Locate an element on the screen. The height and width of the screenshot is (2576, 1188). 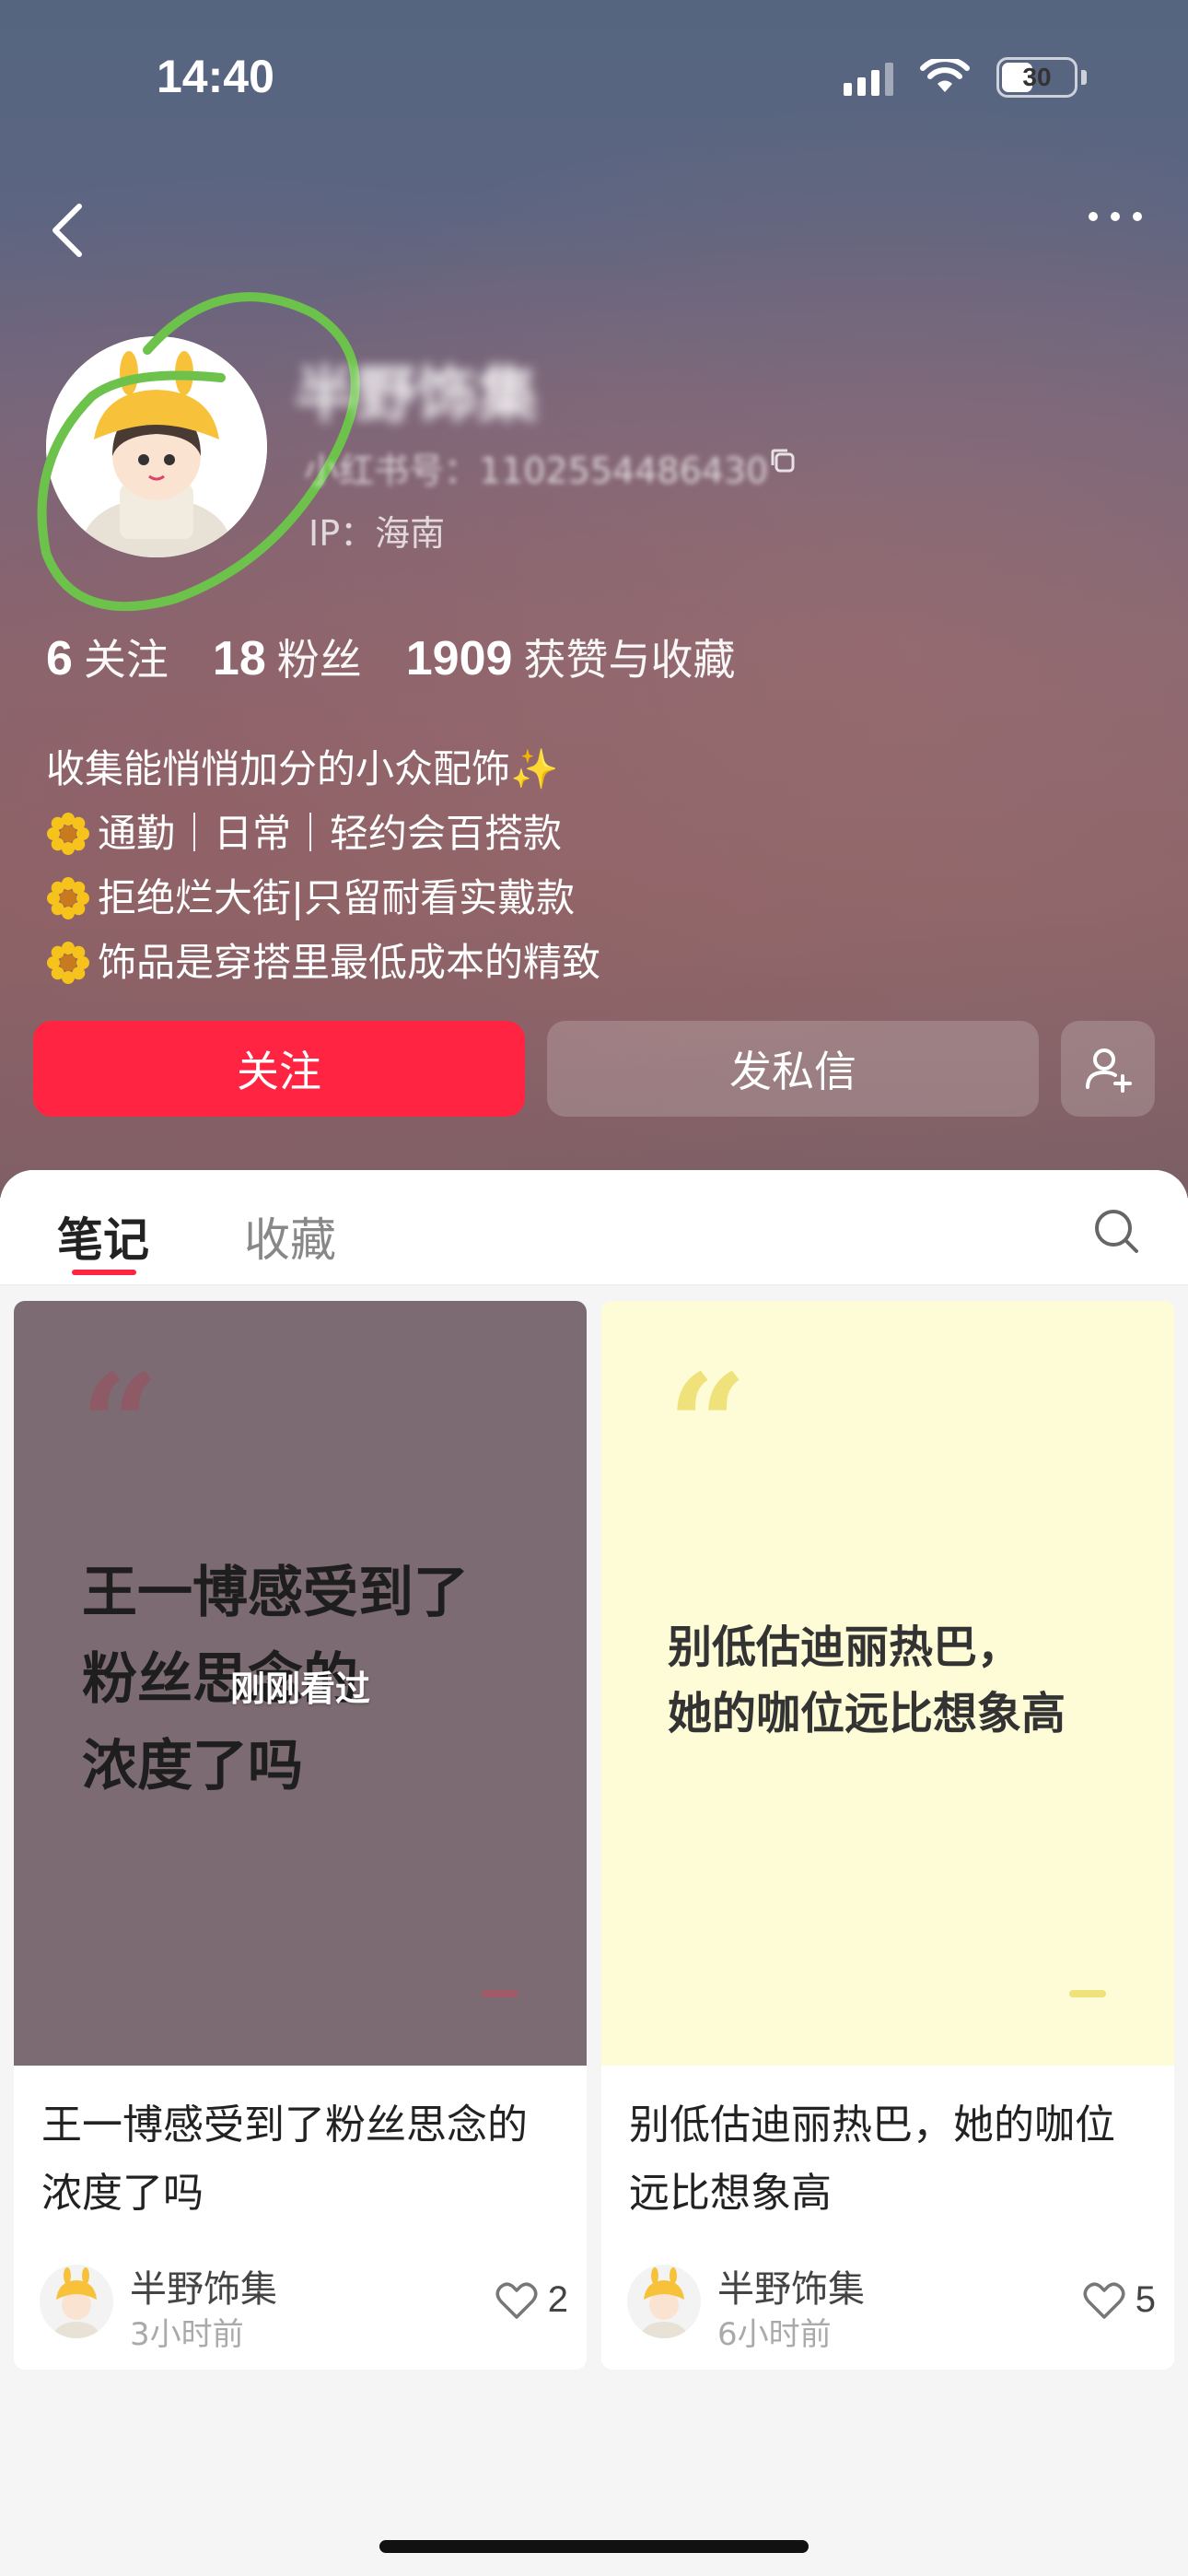
battery-icon: 30 is located at coordinates (1036, 77).